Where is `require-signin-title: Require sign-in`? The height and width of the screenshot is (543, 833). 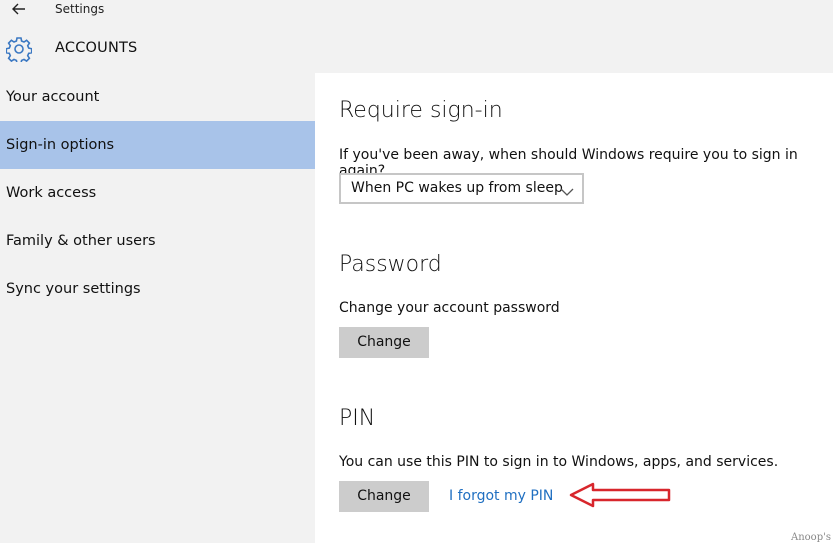
require-signin-title: Require sign-in is located at coordinates (421, 110).